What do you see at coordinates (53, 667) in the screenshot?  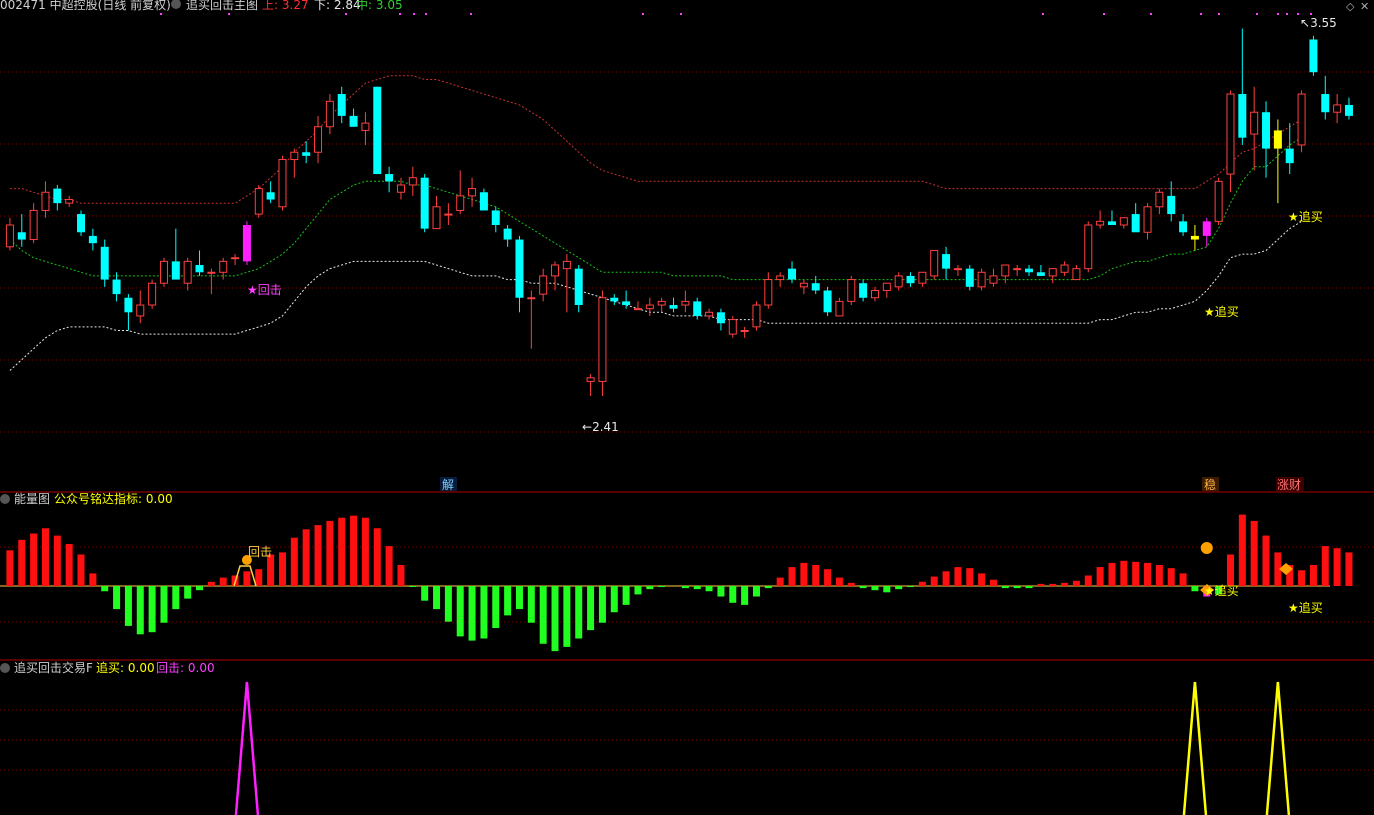 I see `panel3-title: 追买回击交易F` at bounding box center [53, 667].